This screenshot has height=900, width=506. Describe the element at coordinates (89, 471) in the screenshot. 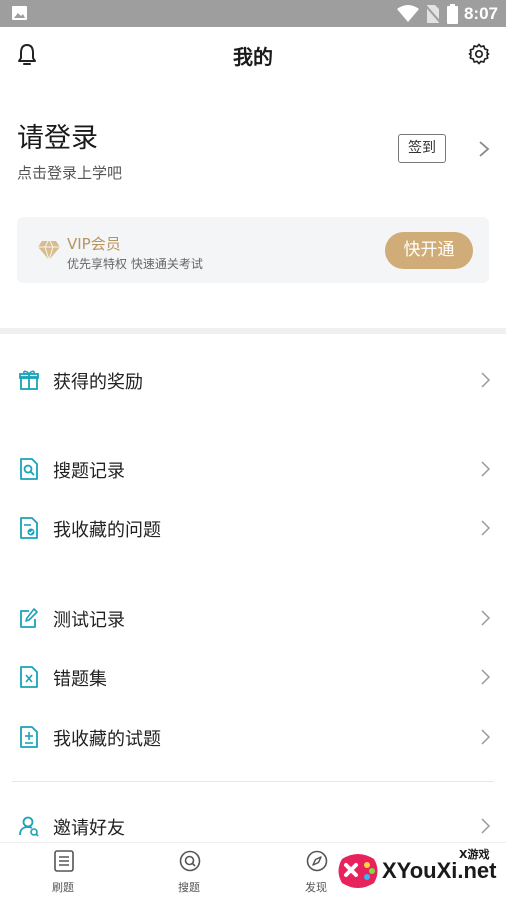

I see `menu-label: 搜题记录` at that location.